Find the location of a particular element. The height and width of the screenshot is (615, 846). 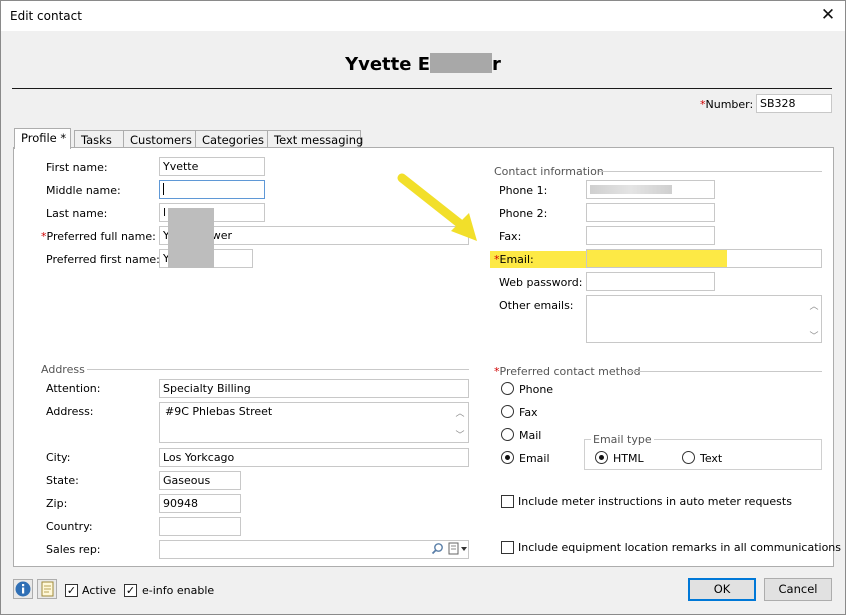

preferred-contact-divider is located at coordinates (725, 371).